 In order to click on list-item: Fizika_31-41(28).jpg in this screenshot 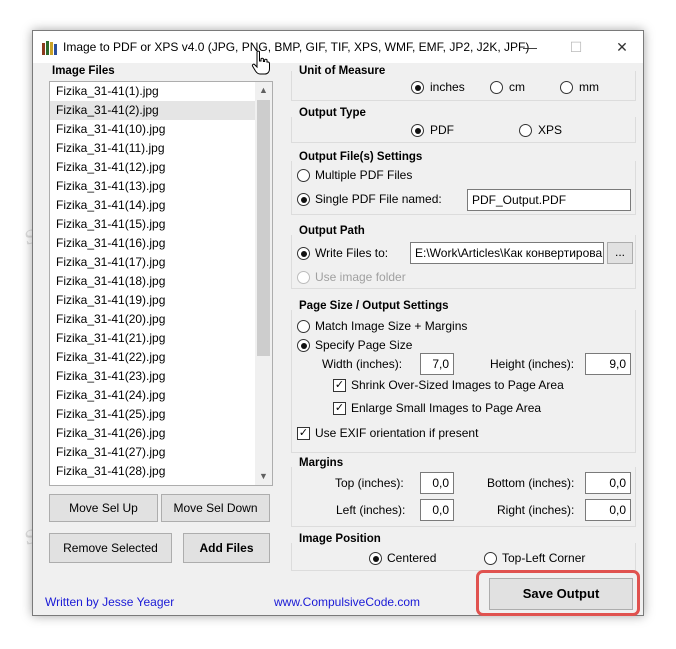, I will do `click(152, 471)`.